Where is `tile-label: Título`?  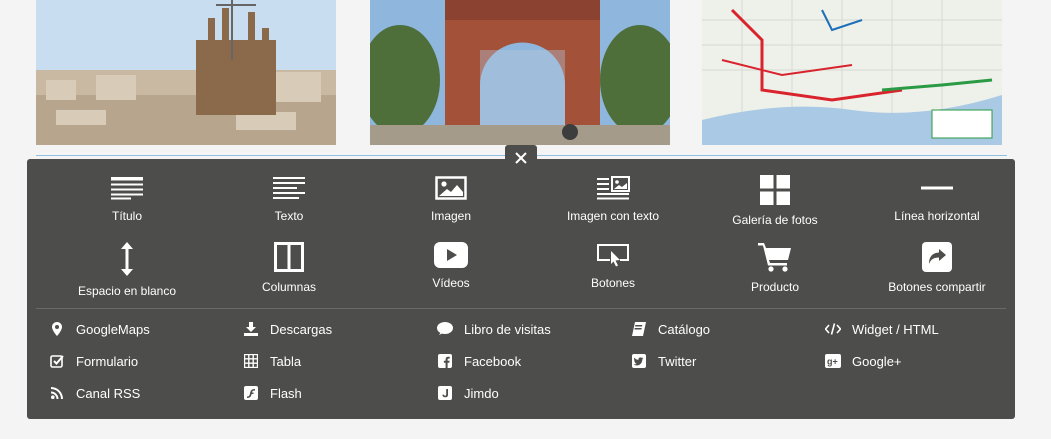 tile-label: Título is located at coordinates (126, 216).